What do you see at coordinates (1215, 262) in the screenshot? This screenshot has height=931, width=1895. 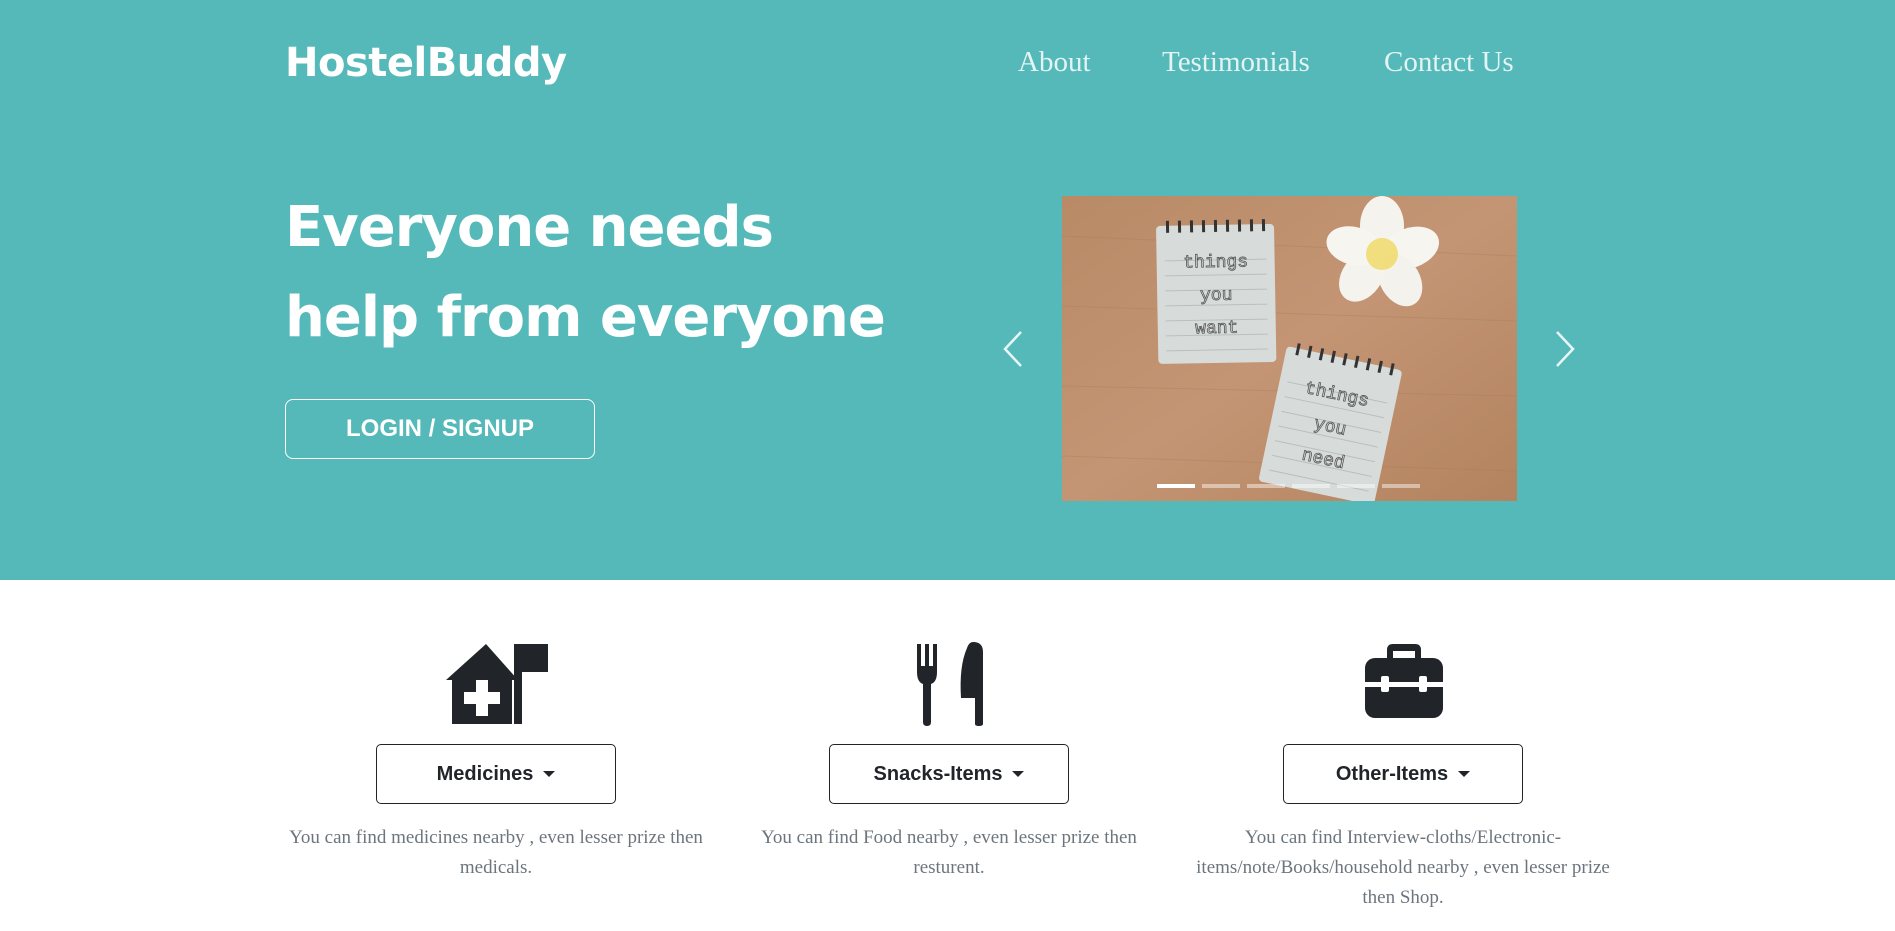 I see `svg-text: things` at bounding box center [1215, 262].